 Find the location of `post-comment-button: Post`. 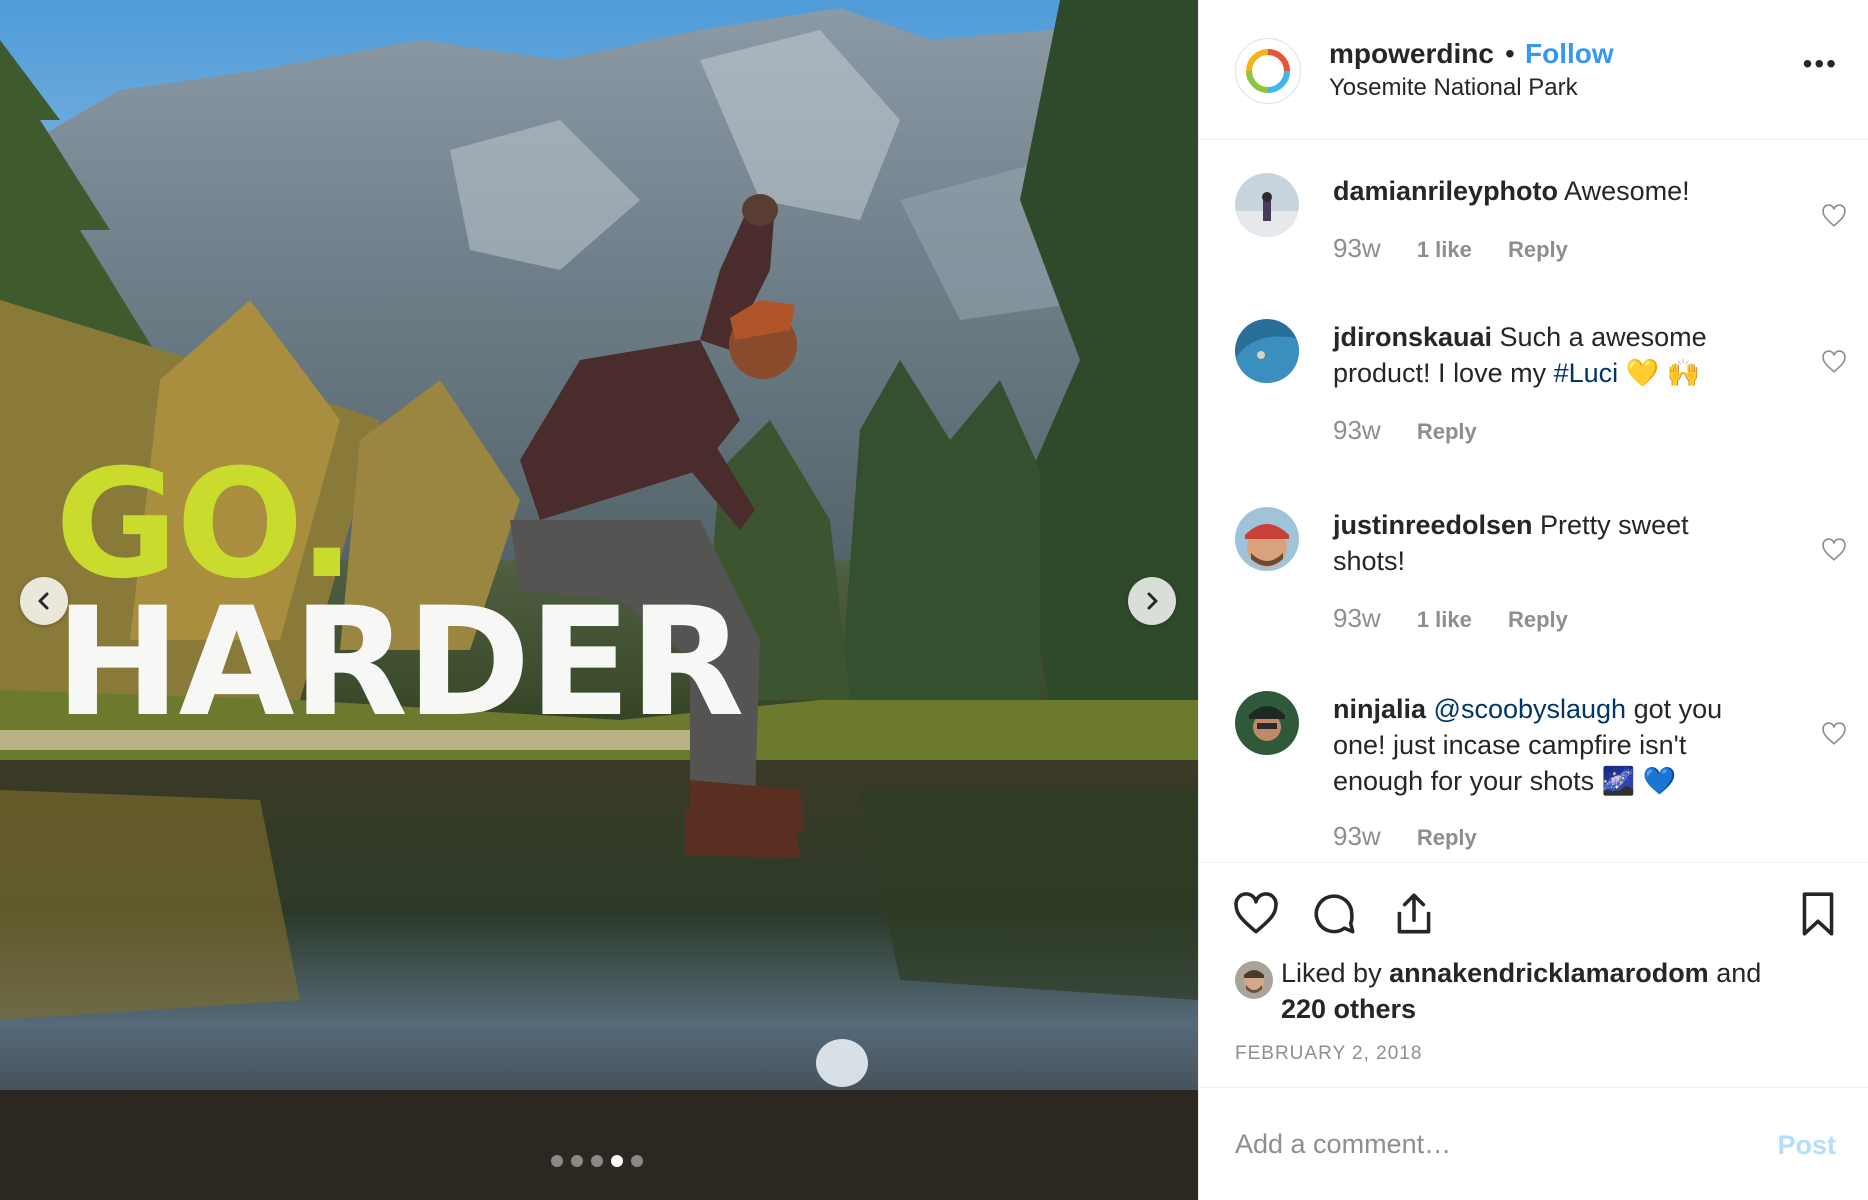

post-comment-button: Post is located at coordinates (1806, 1145).